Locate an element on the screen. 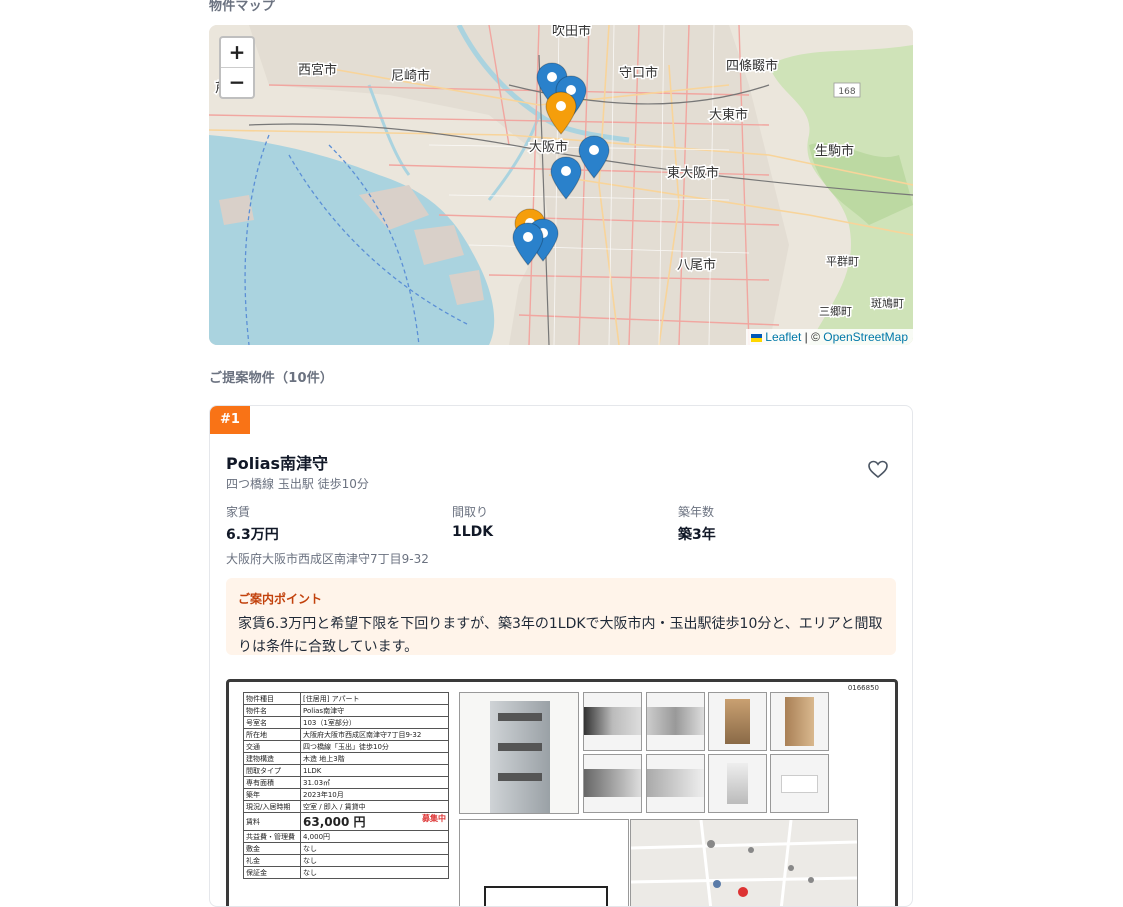  flyer-value: 木造 地上3階 is located at coordinates (374, 758).